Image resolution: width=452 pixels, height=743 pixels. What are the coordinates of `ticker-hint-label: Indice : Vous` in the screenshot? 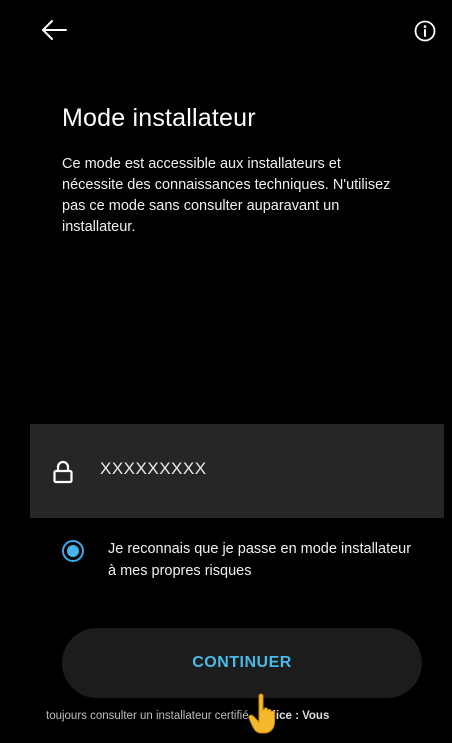 It's located at (294, 716).